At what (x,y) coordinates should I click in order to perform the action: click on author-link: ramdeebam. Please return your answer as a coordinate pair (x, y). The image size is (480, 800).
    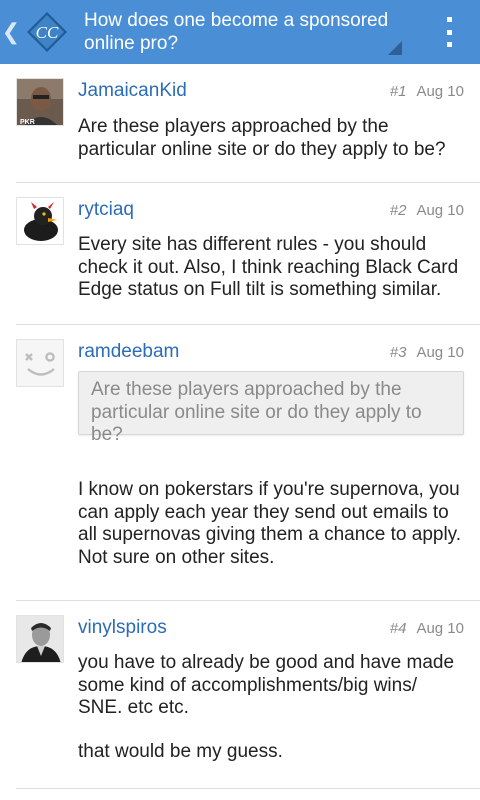
    Looking at the image, I should click on (128, 352).